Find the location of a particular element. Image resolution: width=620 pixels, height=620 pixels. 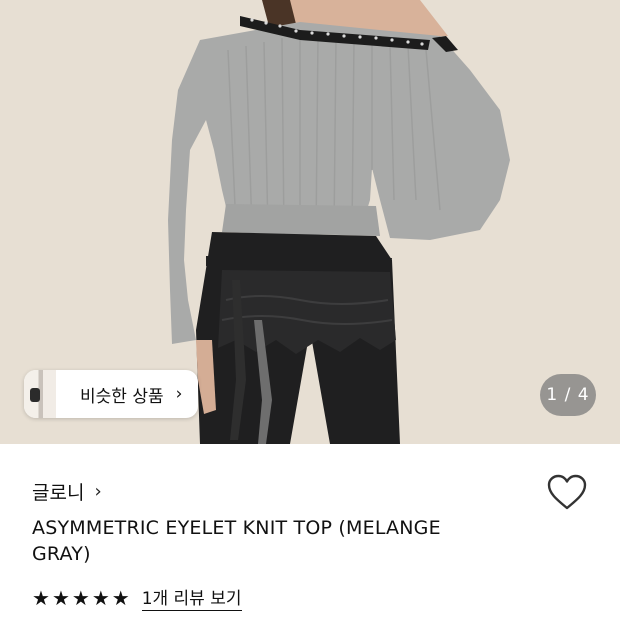

rating-row: ★ ★ ★ ★ ★ 1개 리뷰 보기 is located at coordinates (137, 597).